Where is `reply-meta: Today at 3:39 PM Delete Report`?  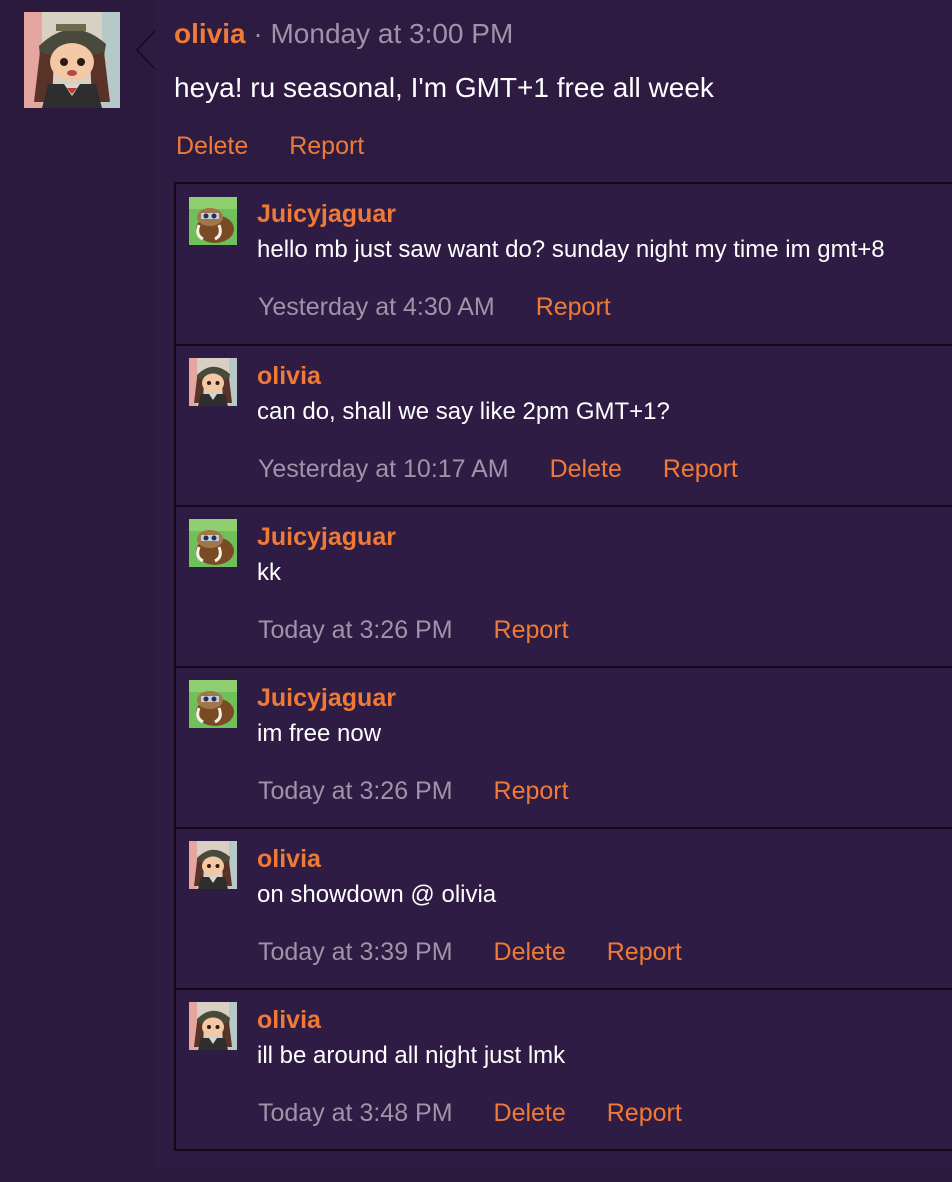 reply-meta: Today at 3:39 PM Delete Report is located at coordinates (470, 952).